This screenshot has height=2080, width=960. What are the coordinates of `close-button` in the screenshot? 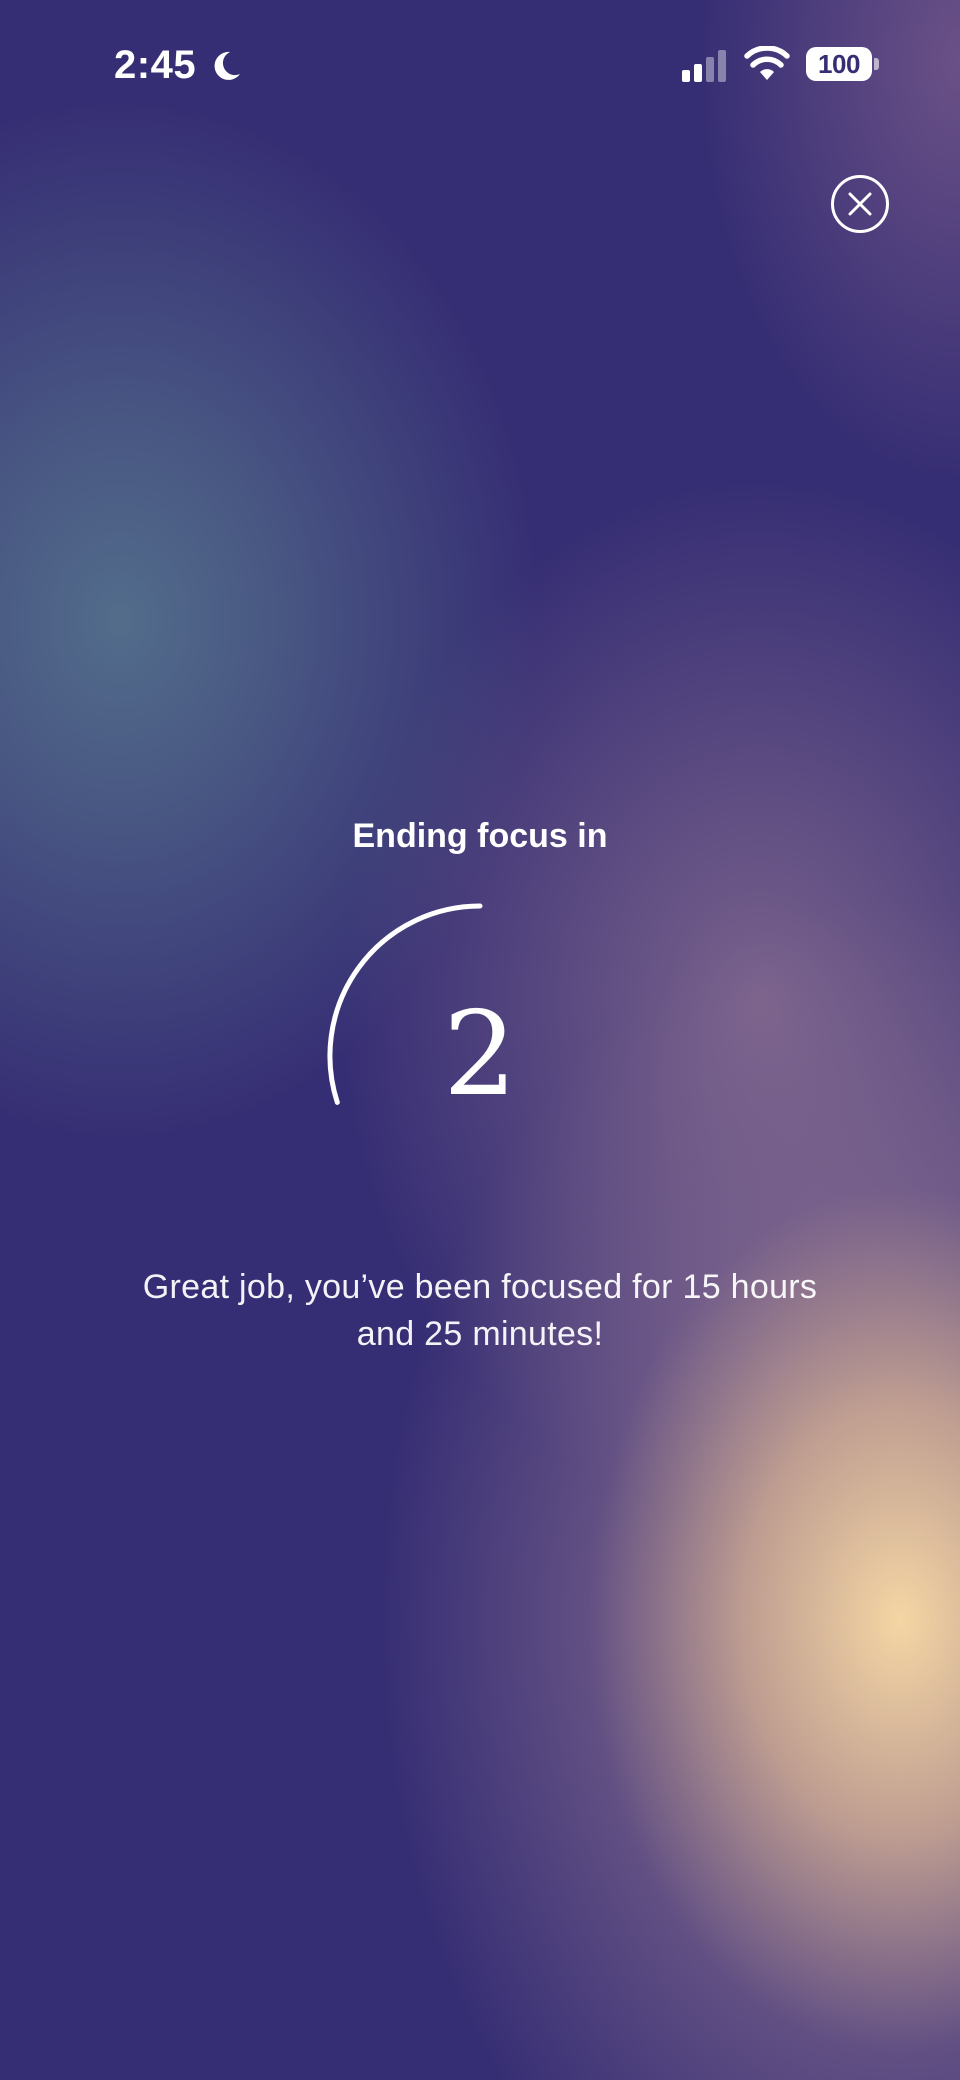 It's located at (860, 204).